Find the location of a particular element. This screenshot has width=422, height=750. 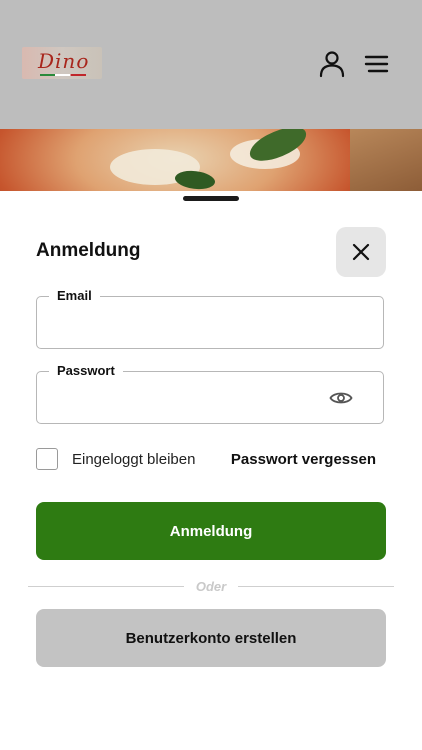

close-button is located at coordinates (361, 252).